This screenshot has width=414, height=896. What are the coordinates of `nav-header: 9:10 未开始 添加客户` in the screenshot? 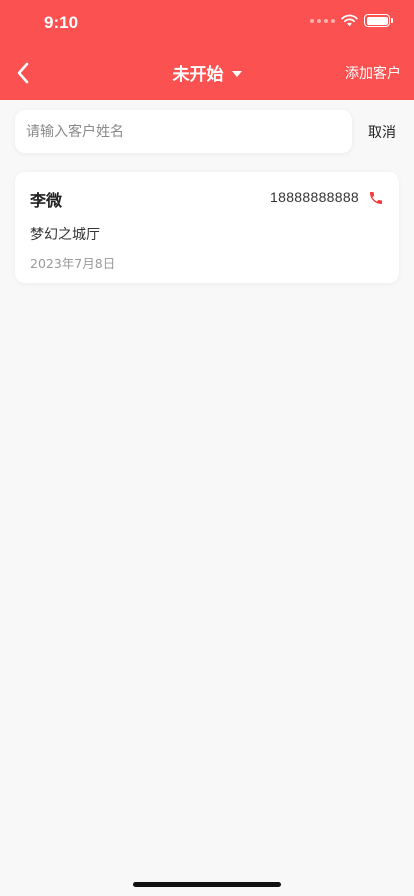 It's located at (207, 50).